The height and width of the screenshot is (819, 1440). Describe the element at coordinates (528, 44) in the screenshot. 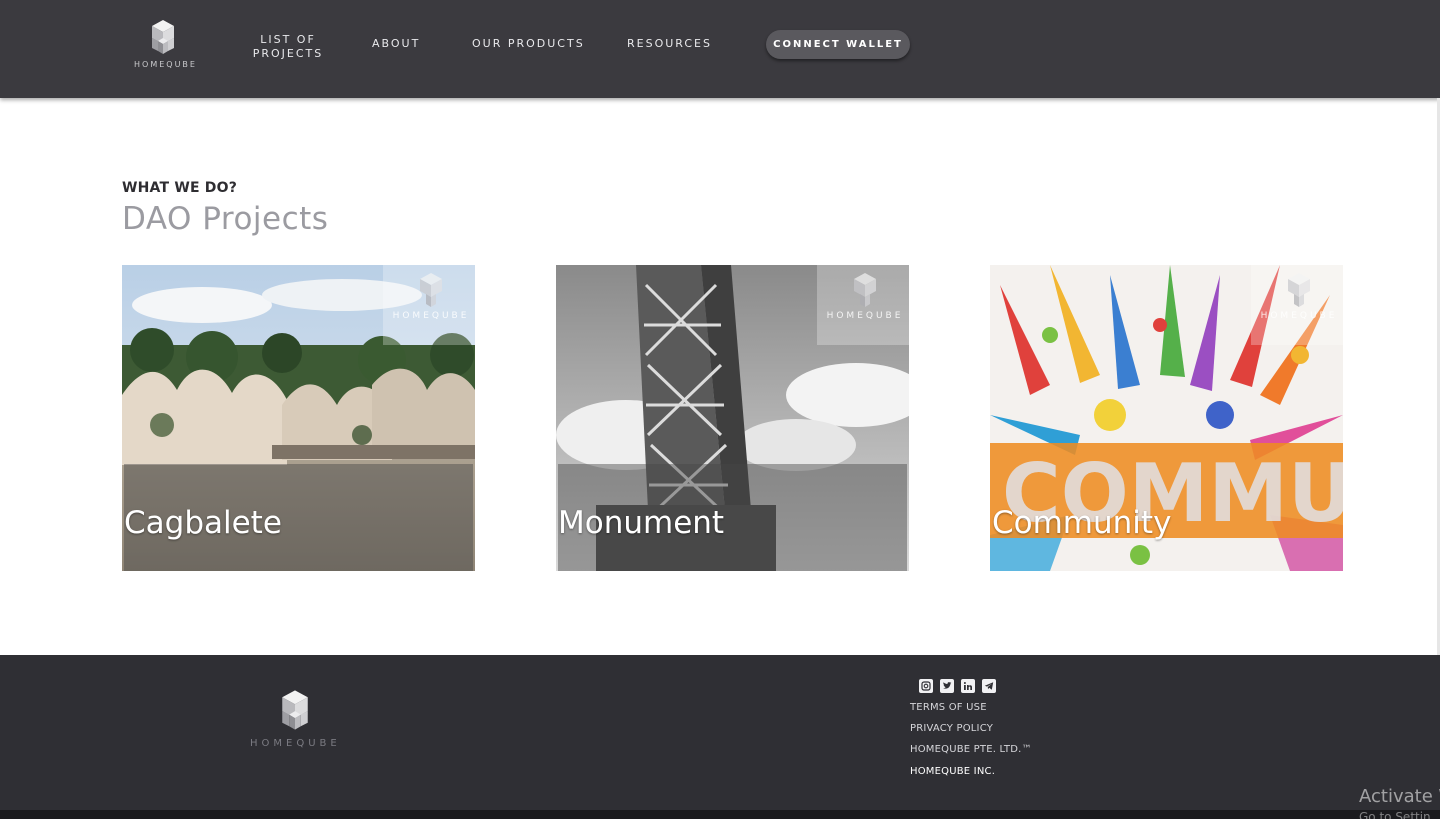

I see `nav-our-products: OUR PRODUCTS` at that location.